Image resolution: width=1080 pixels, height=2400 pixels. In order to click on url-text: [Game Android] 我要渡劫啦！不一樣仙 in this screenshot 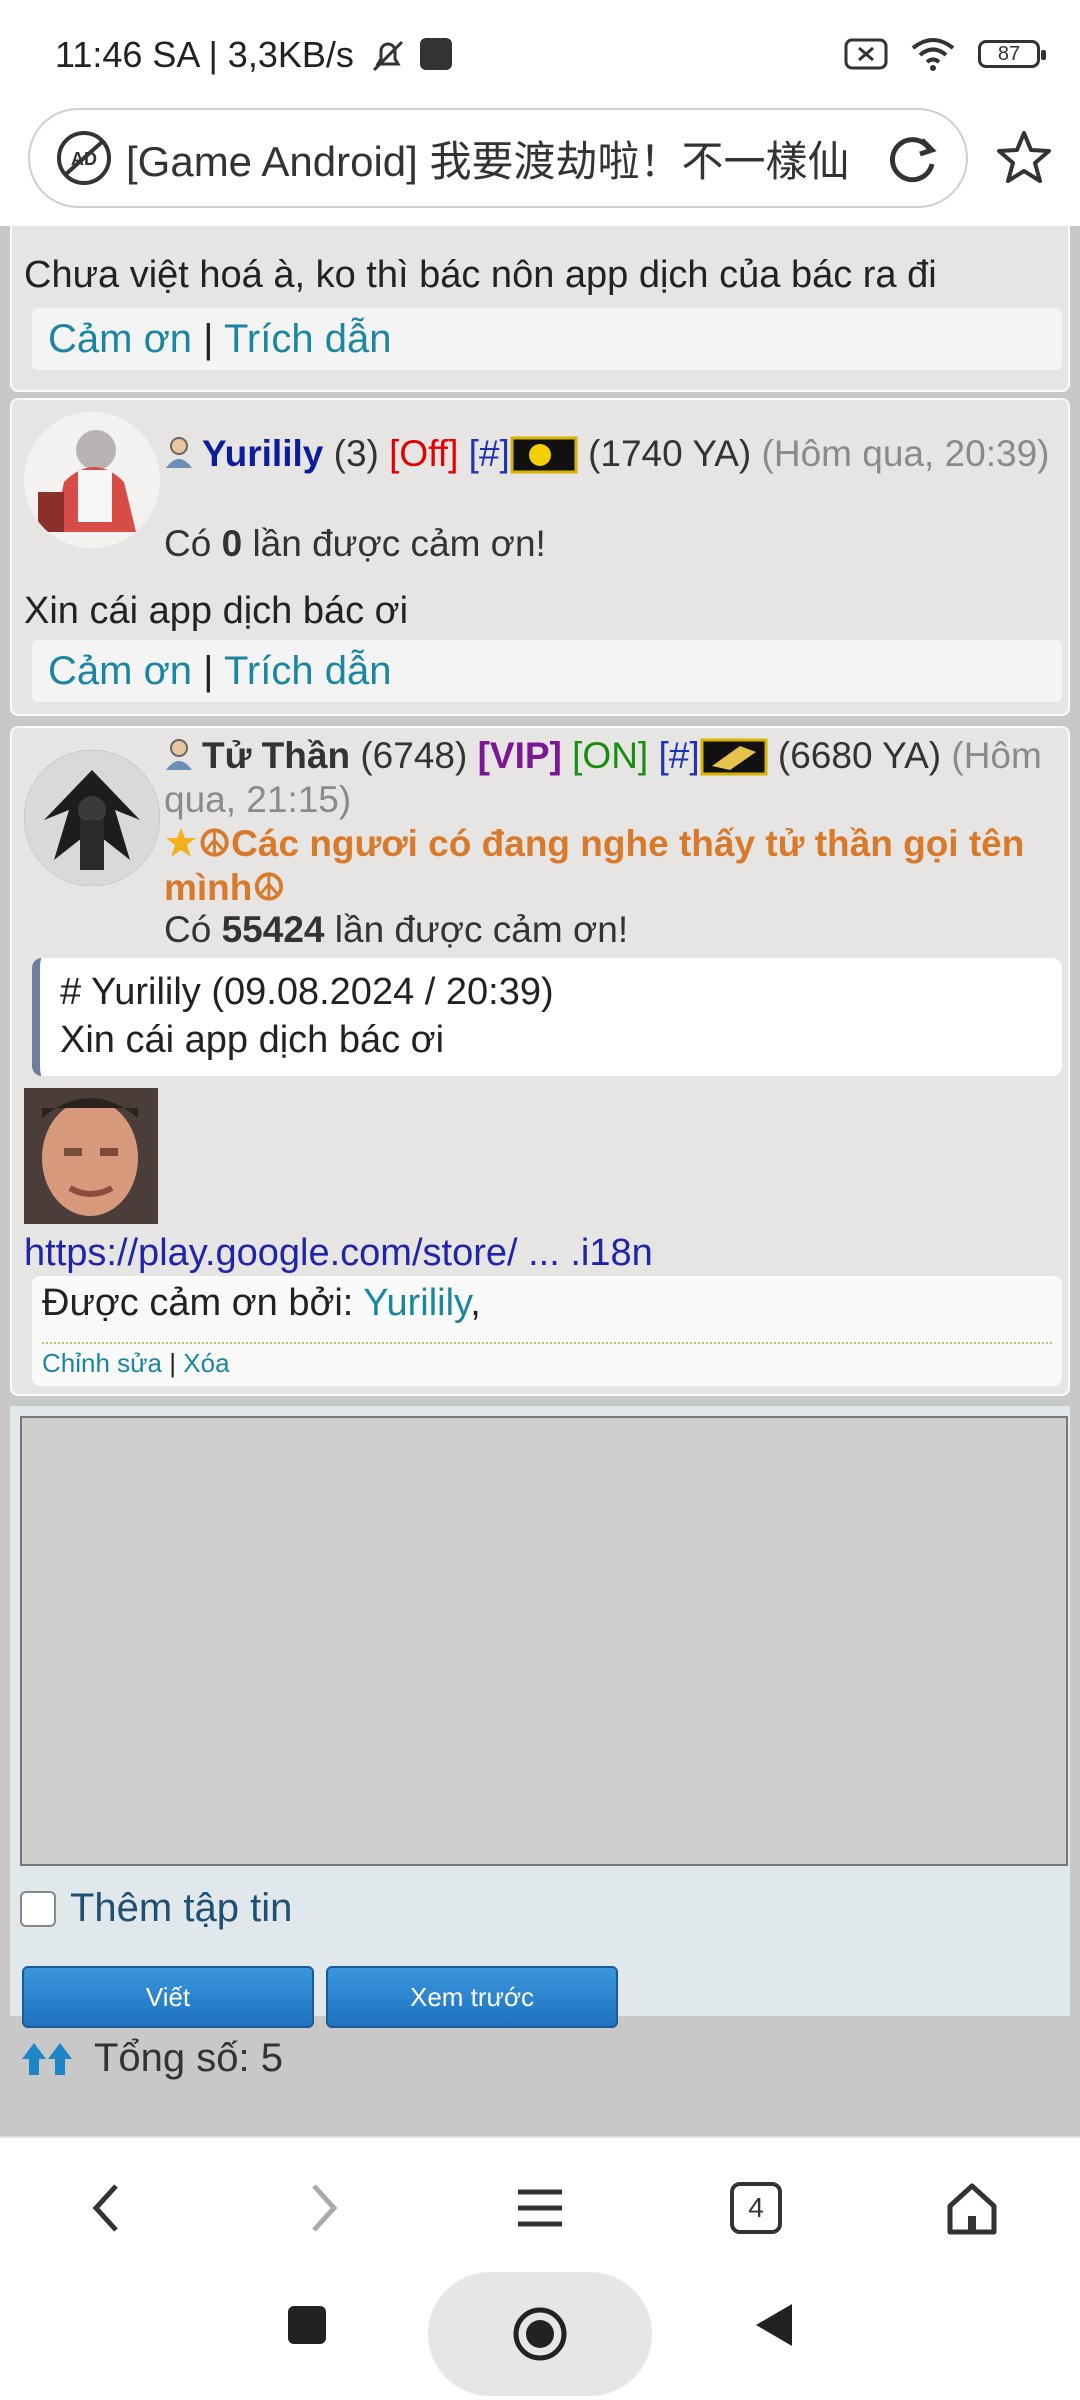, I will do `click(511, 158)`.